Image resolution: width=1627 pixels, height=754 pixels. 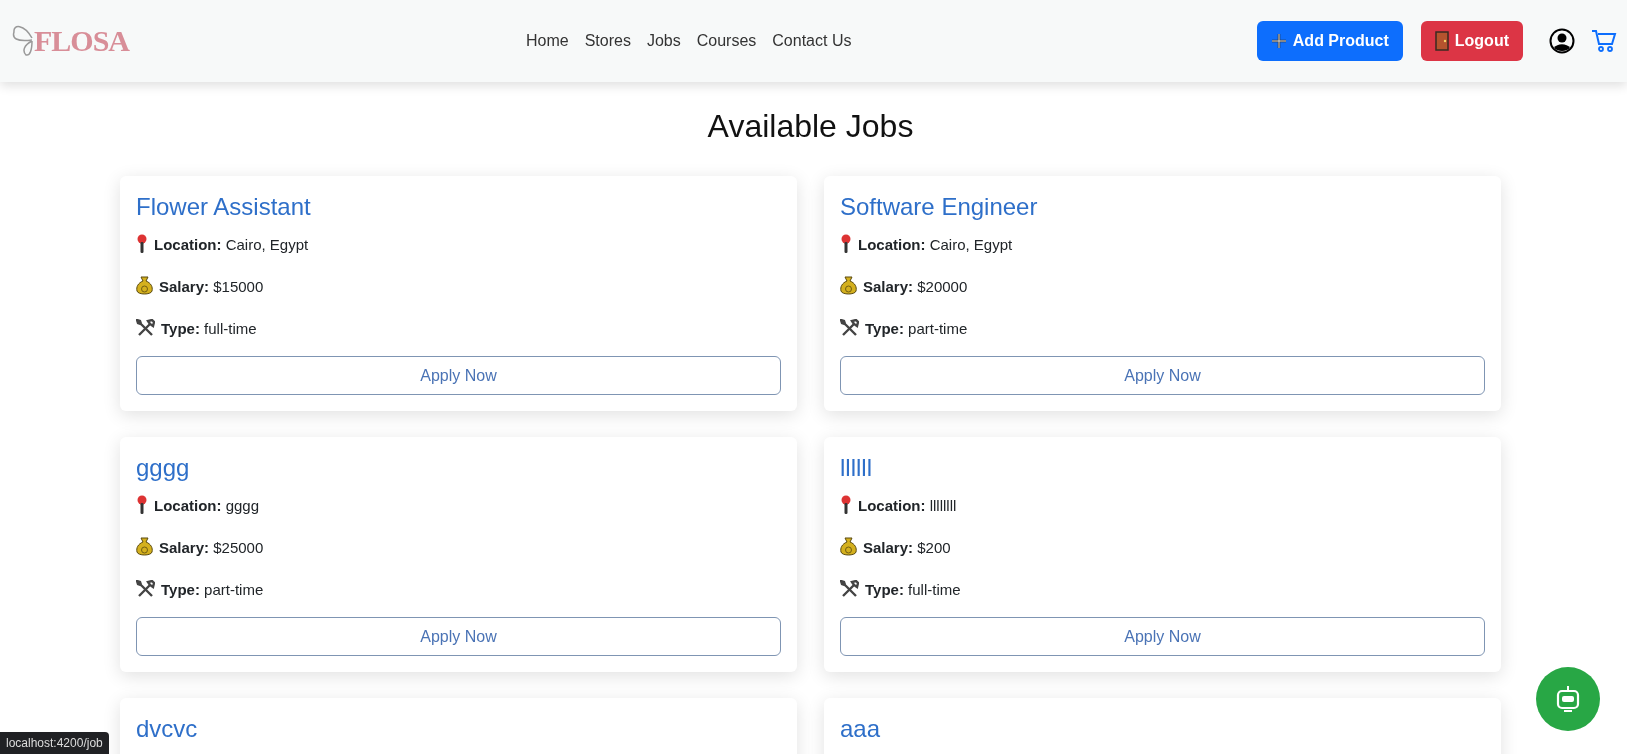 What do you see at coordinates (1329, 41) in the screenshot?
I see `add-product-button: Add Product` at bounding box center [1329, 41].